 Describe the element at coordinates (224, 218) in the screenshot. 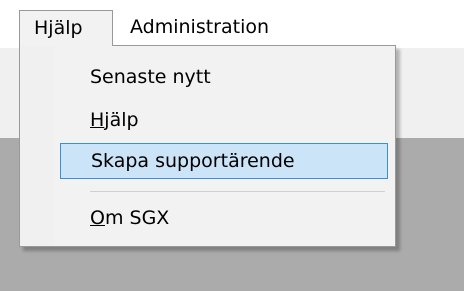

I see `menu-item-om-sgx: Om SGX` at that location.